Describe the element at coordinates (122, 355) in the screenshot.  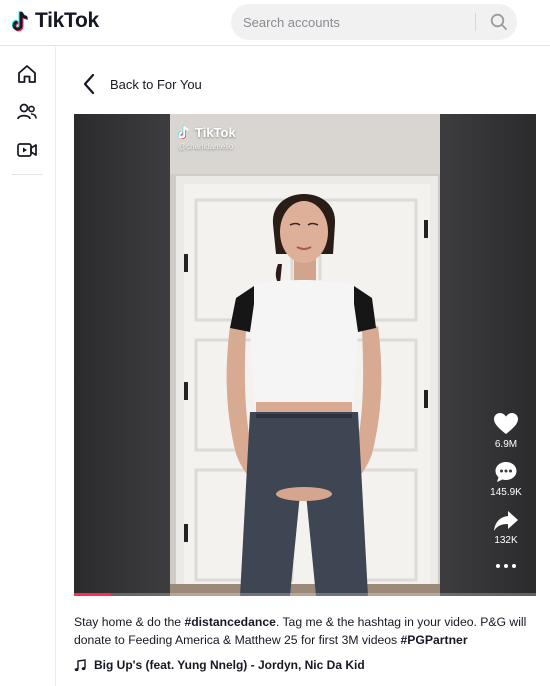
I see `video-blur-left` at that location.